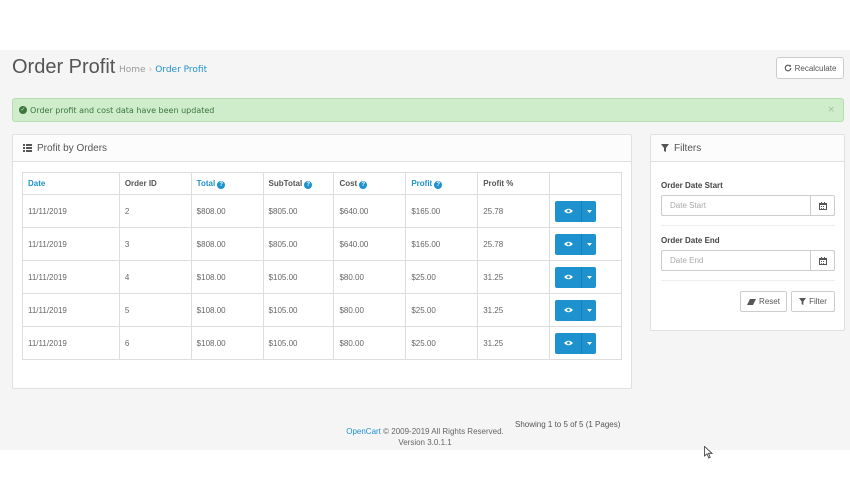 The width and height of the screenshot is (850, 500). I want to click on cell-profit-percent: 31.25, so click(514, 277).